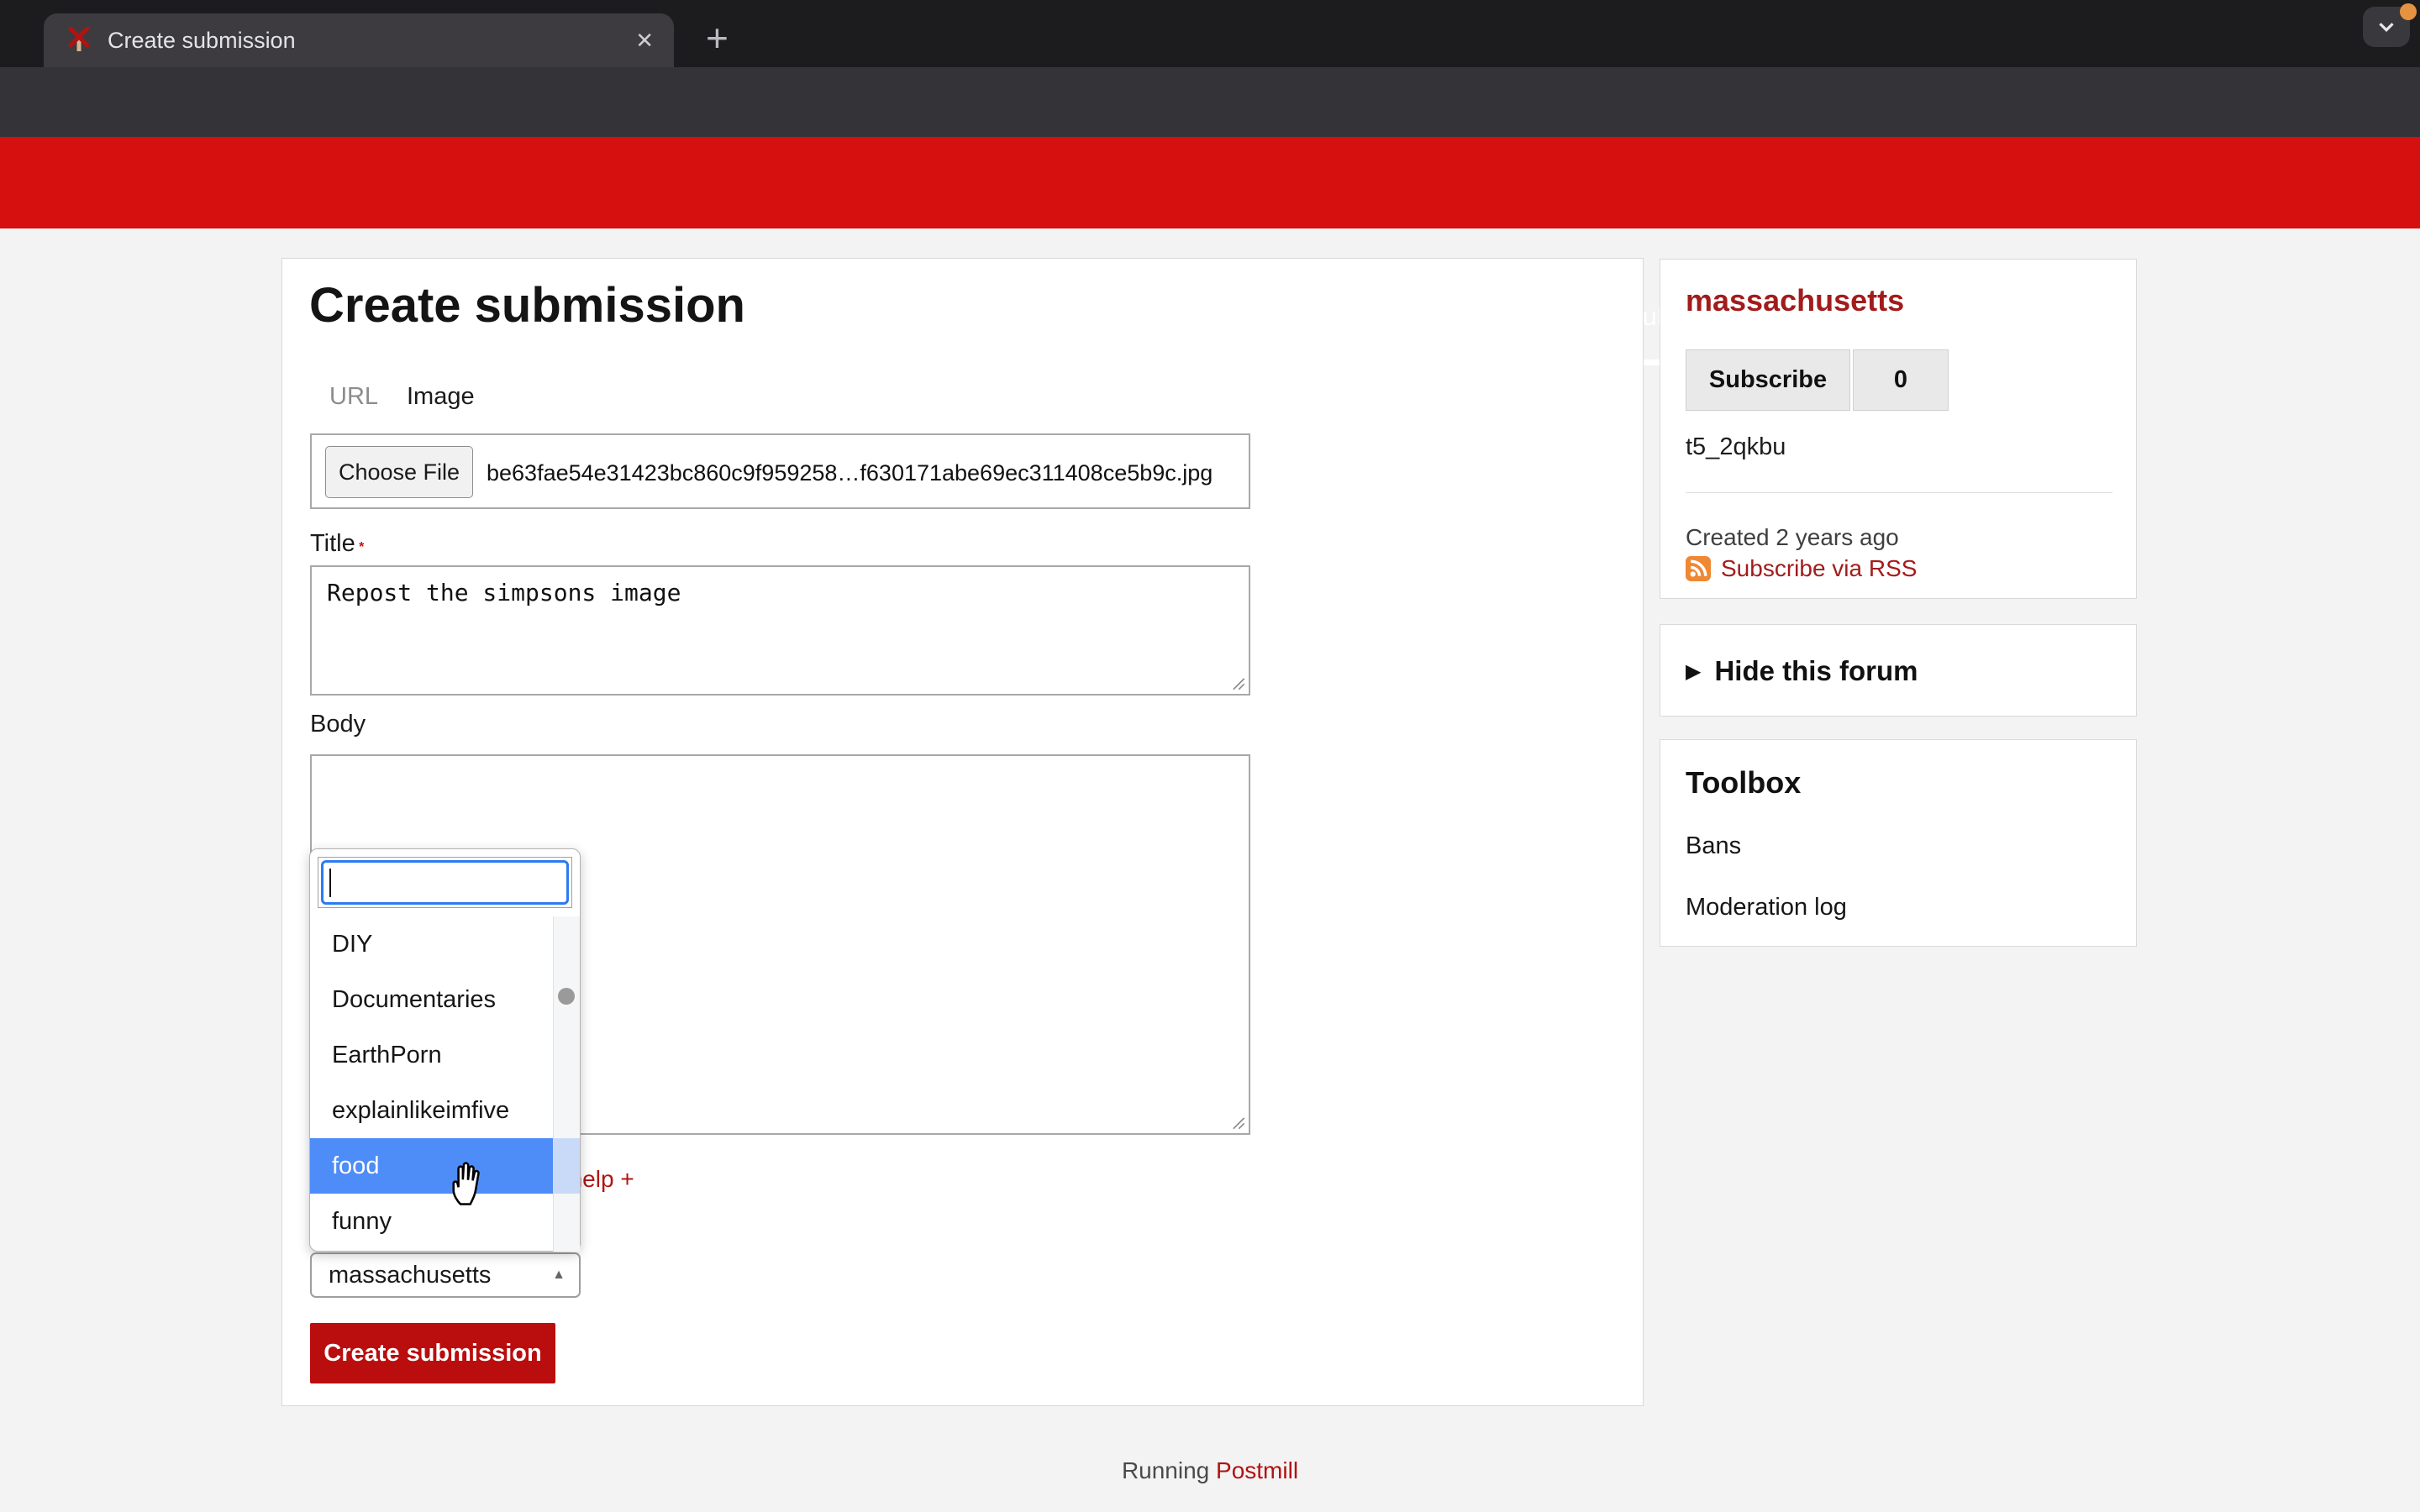  I want to click on title-resize-grip, so click(1237, 682).